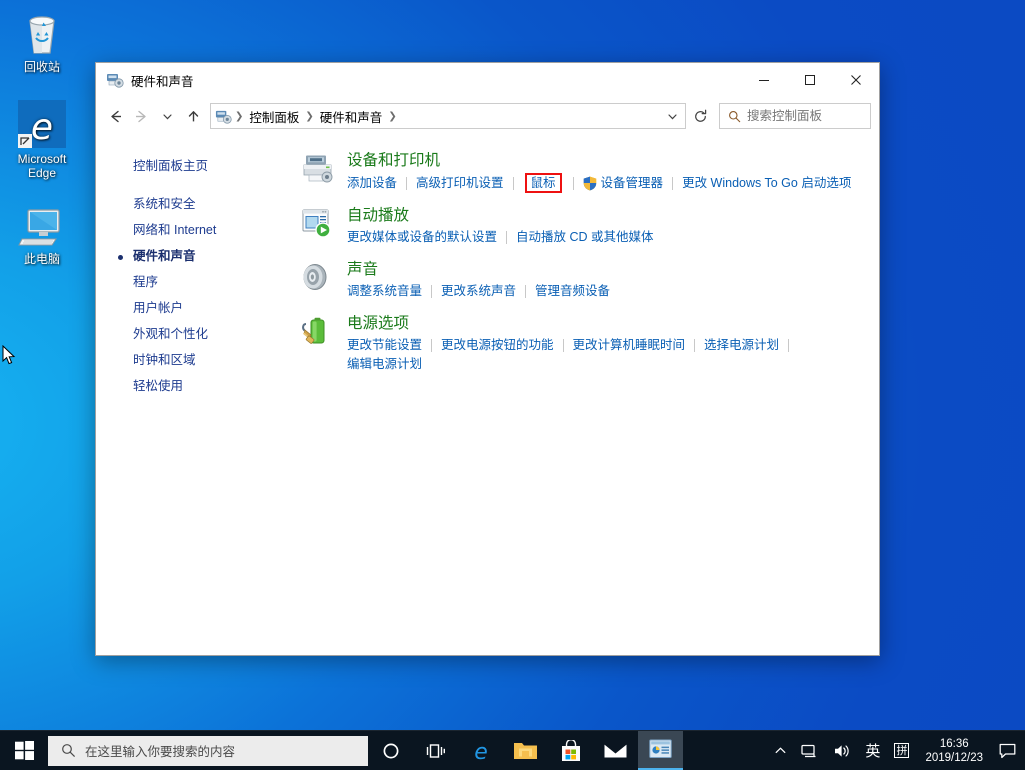 Image resolution: width=1025 pixels, height=770 pixels. I want to click on link-choose-power-plan: 选择电源计划, so click(741, 345).